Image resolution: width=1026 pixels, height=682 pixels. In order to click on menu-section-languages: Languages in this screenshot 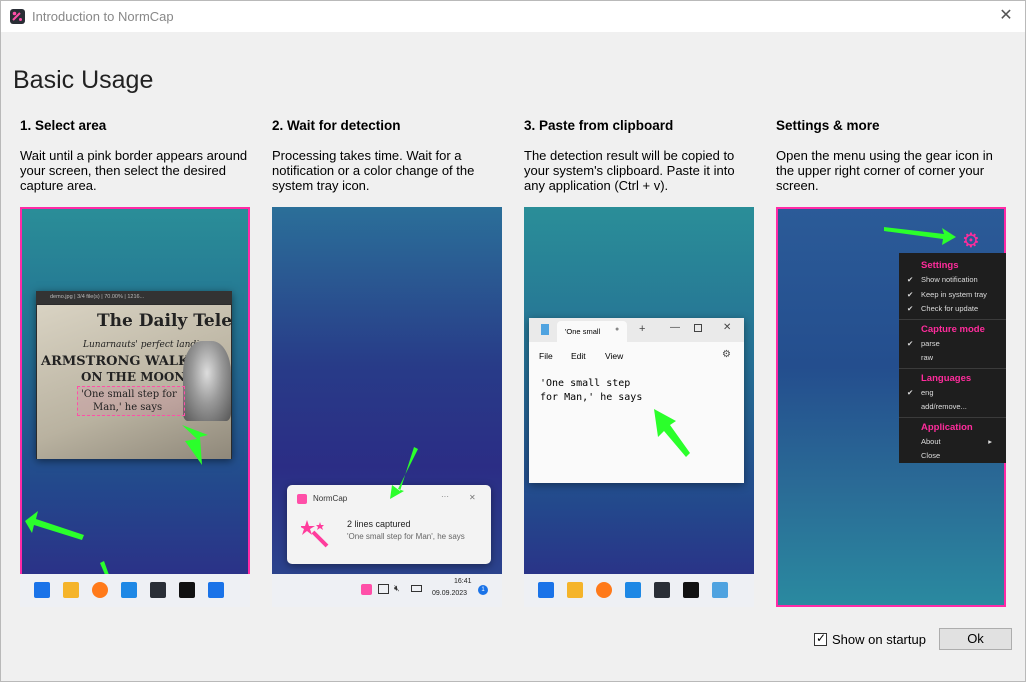, I will do `click(946, 378)`.